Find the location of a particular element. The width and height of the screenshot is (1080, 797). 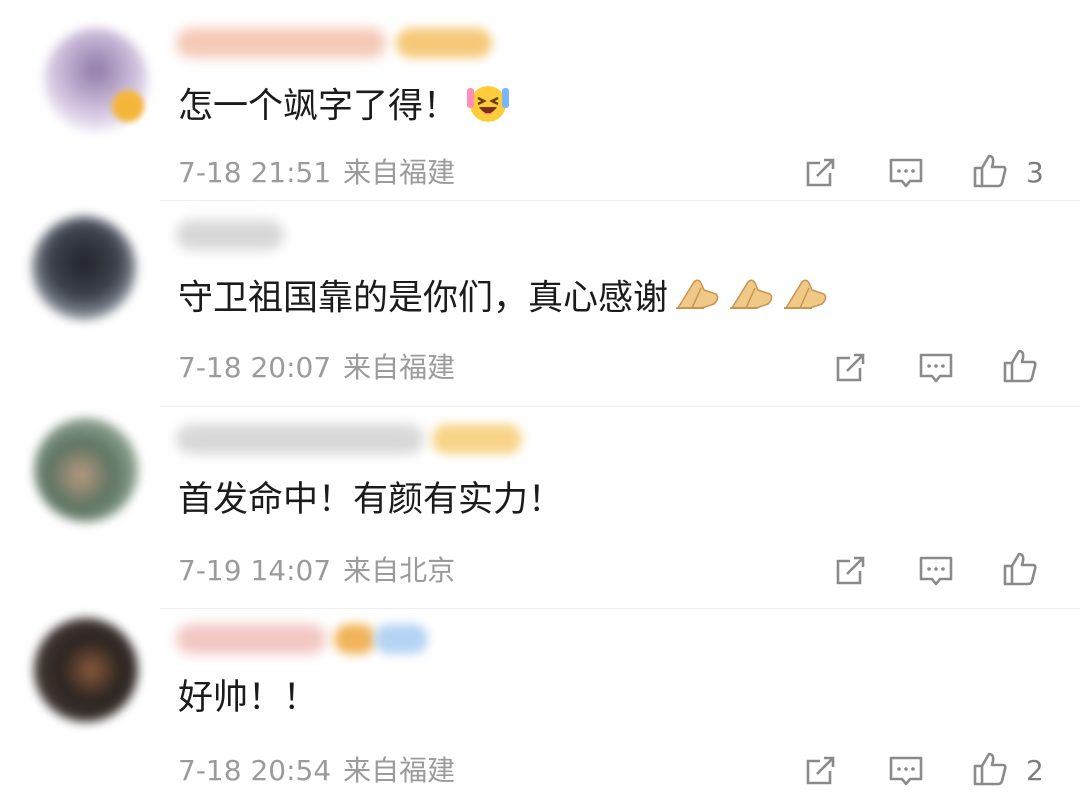

comment-meta: 7-18 21:51 来自福建 is located at coordinates (316, 173).